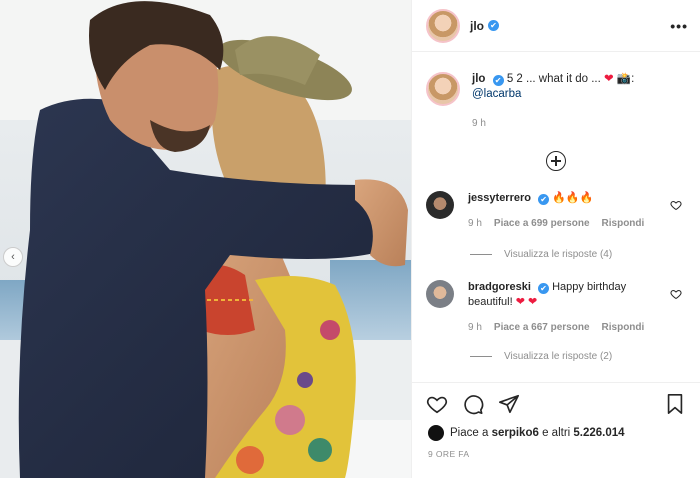  Describe the element at coordinates (556, 433) in the screenshot. I see `likes-mid: e altri` at that location.